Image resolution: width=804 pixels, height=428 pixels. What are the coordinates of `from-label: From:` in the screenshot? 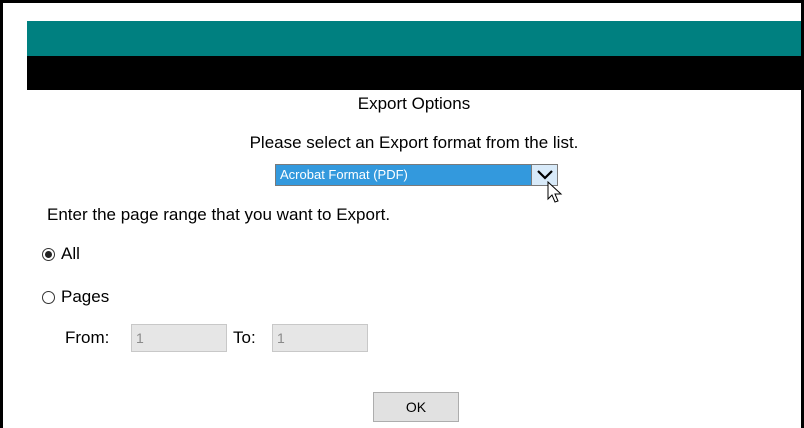 It's located at (87, 337).